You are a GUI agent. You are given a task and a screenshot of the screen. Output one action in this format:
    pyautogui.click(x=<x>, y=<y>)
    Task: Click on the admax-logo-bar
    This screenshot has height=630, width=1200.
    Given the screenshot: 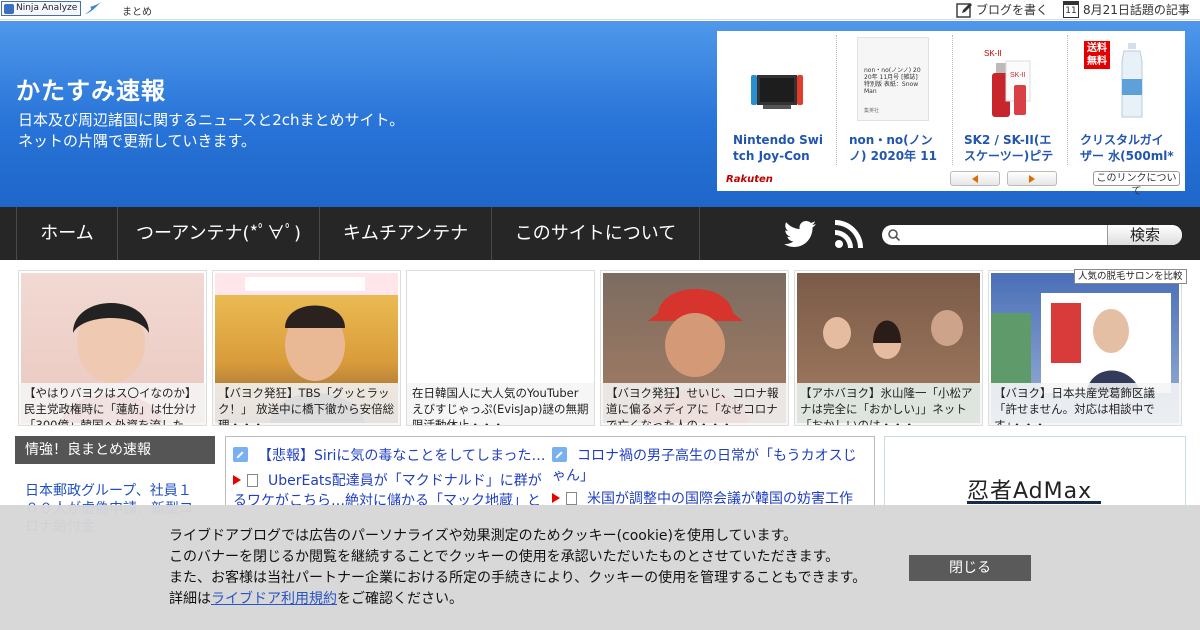 What is the action you would take?
    pyautogui.click(x=1034, y=502)
    